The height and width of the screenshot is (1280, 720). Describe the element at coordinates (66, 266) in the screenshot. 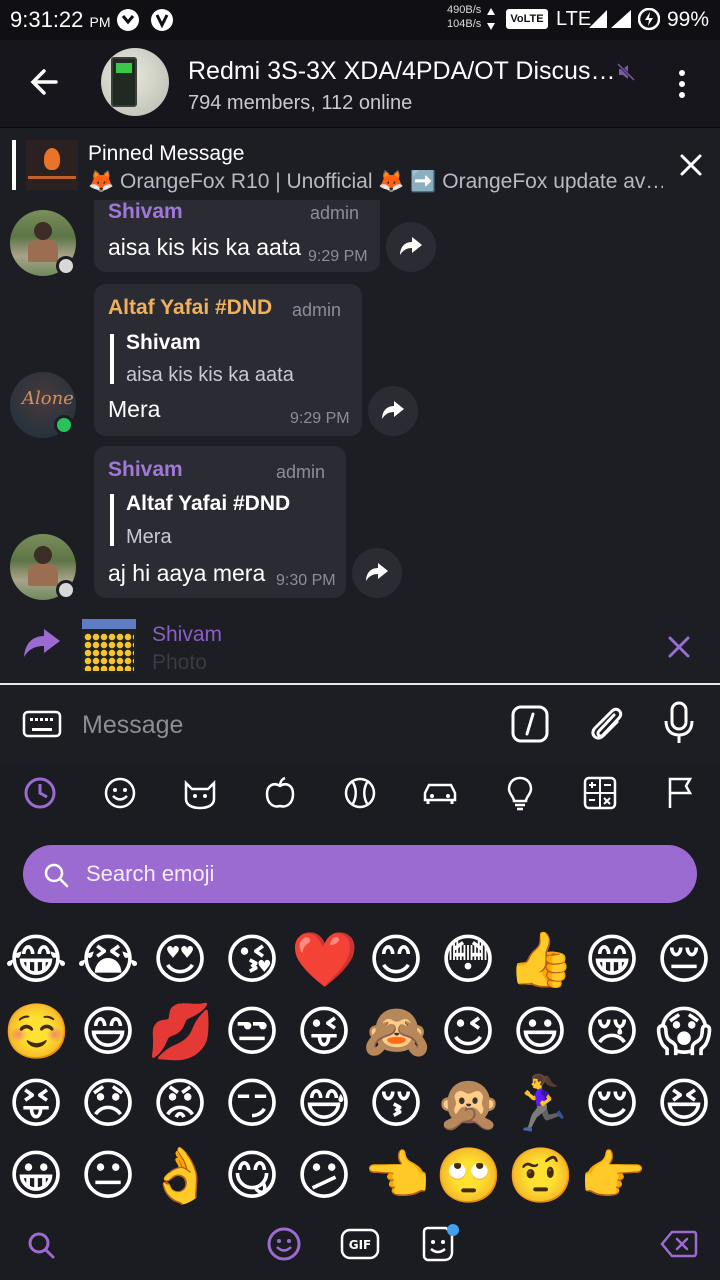

I see `offline-status-dot` at that location.